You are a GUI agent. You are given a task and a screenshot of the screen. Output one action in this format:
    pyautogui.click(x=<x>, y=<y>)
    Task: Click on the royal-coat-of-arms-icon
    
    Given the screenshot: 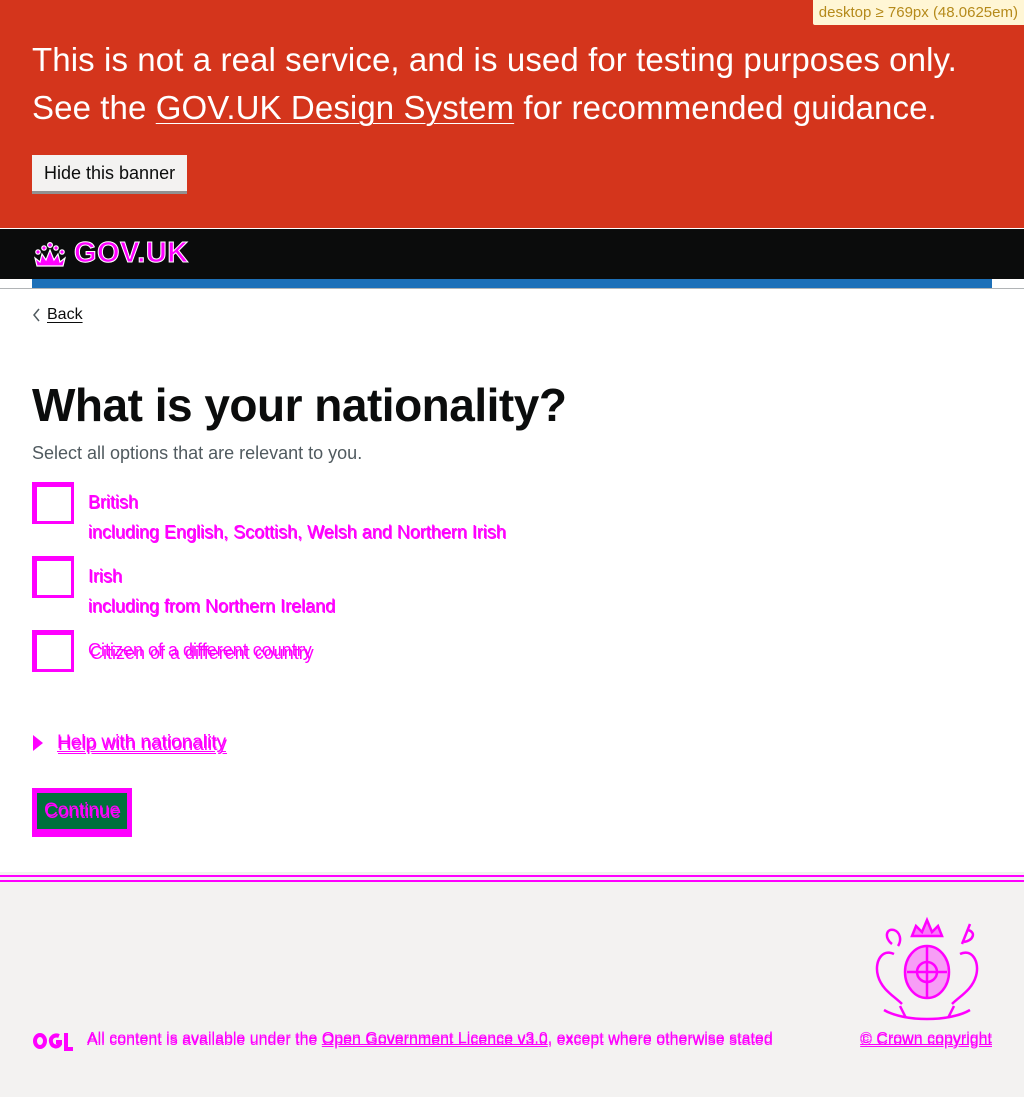 What is the action you would take?
    pyautogui.click(x=927, y=968)
    